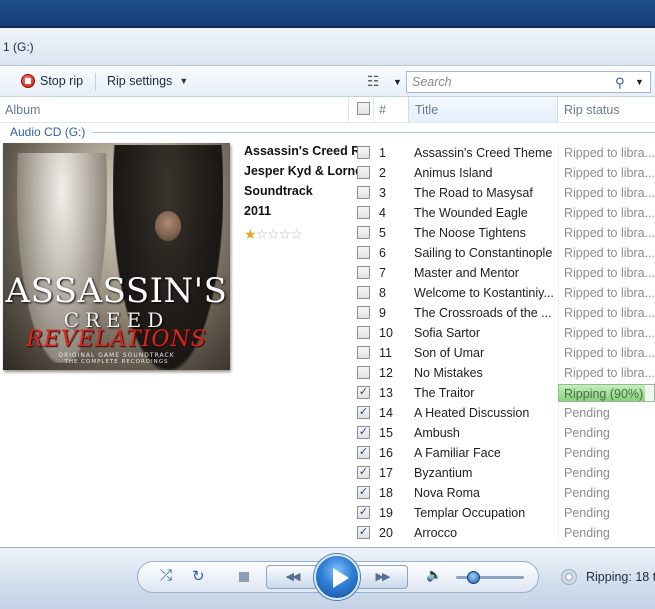 The height and width of the screenshot is (609, 655). Describe the element at coordinates (484, 253) in the screenshot. I see `track-title: Sailing to Constantinople` at that location.